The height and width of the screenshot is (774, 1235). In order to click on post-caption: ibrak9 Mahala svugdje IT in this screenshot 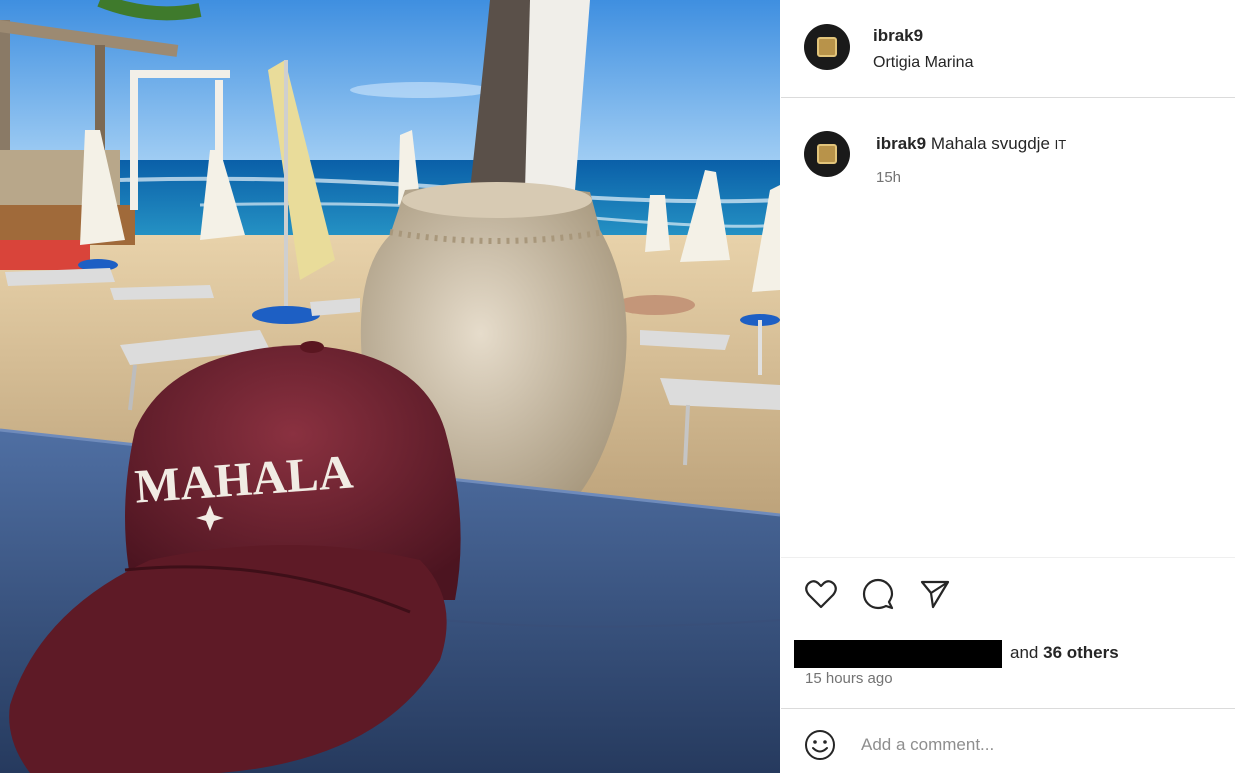, I will do `click(971, 144)`.